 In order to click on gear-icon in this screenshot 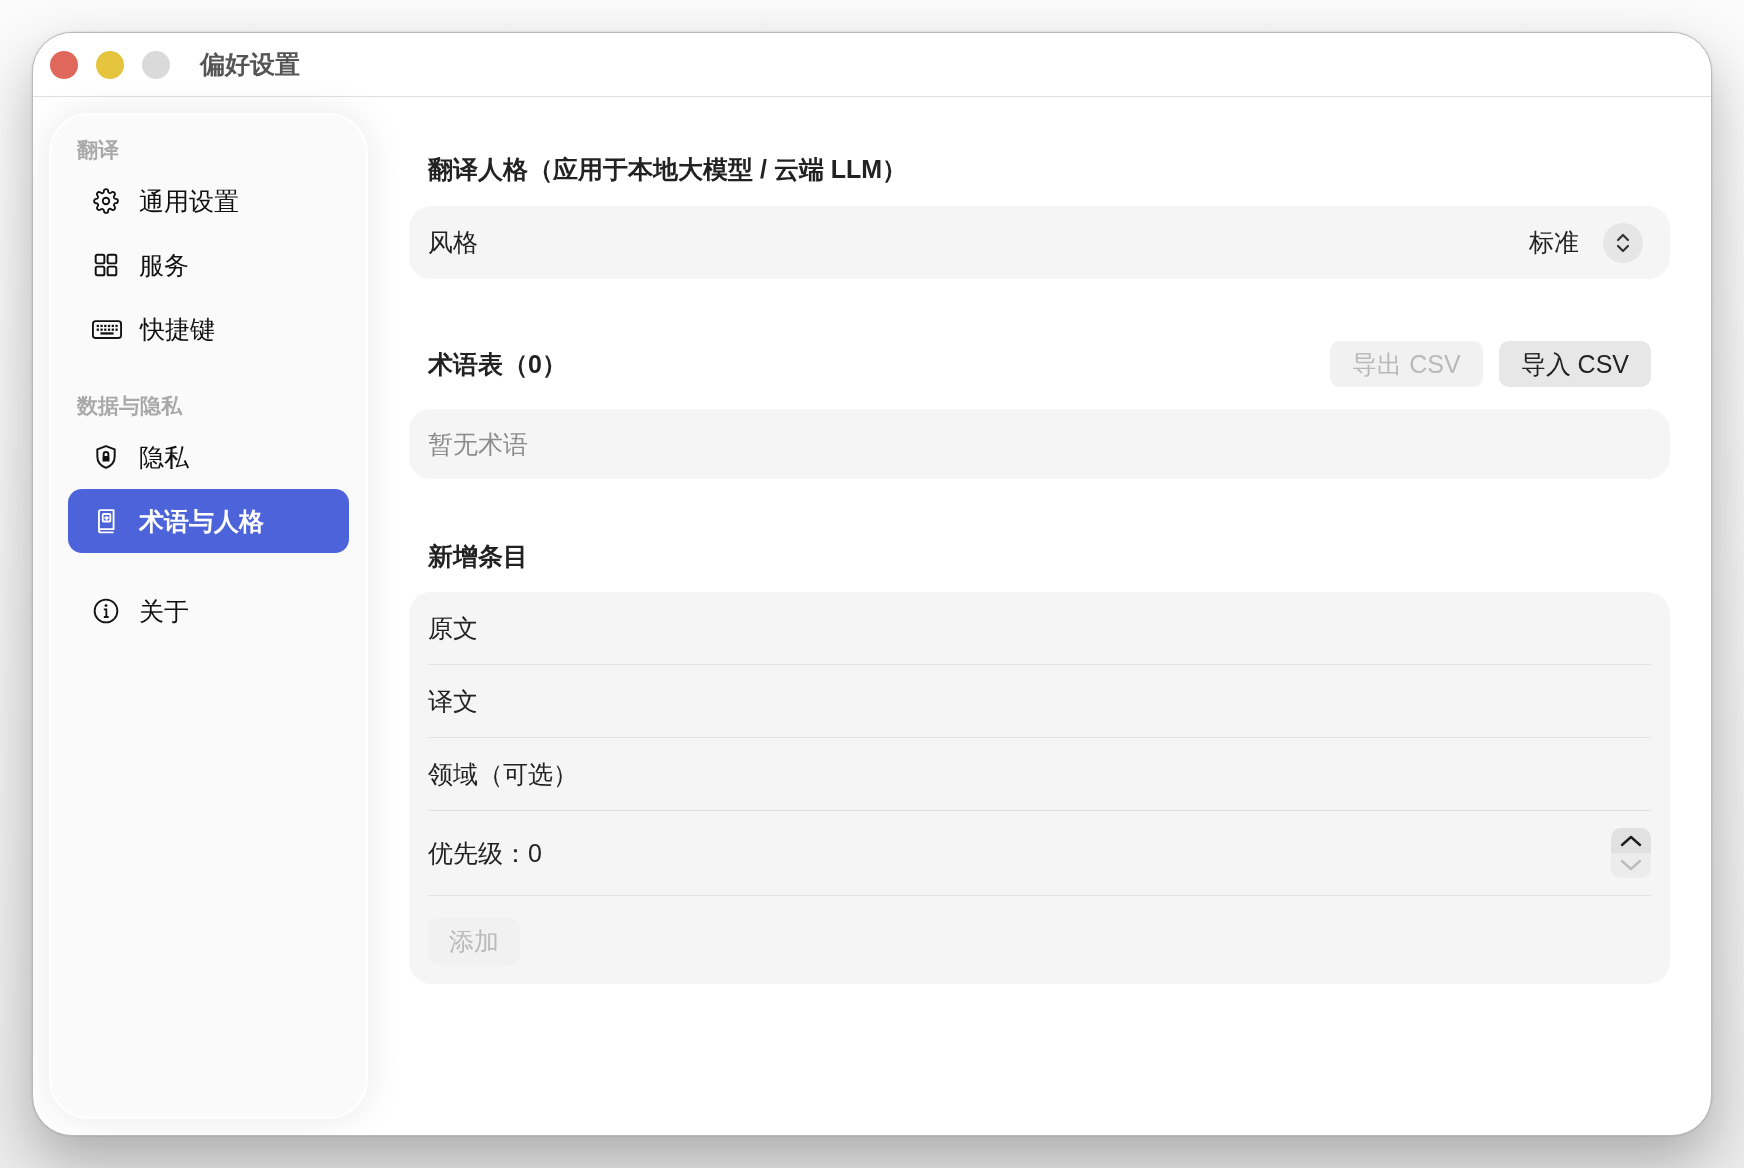, I will do `click(106, 201)`.